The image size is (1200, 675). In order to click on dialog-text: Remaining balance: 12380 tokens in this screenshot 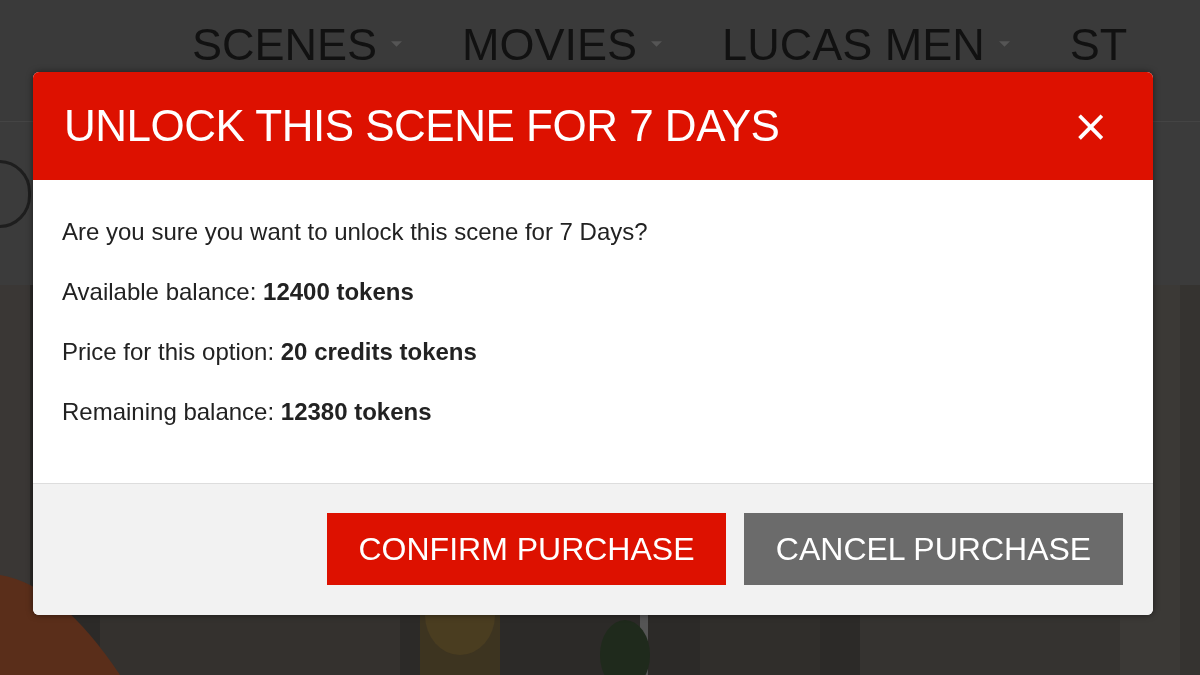, I will do `click(247, 411)`.